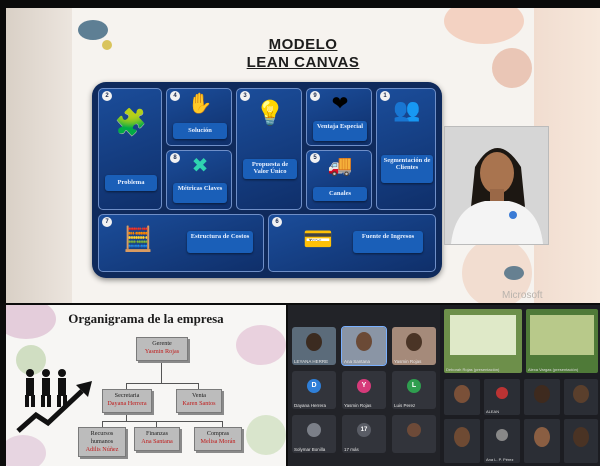 This screenshot has width=600, height=466. I want to click on participant-name: Luis Perez, so click(405, 405).